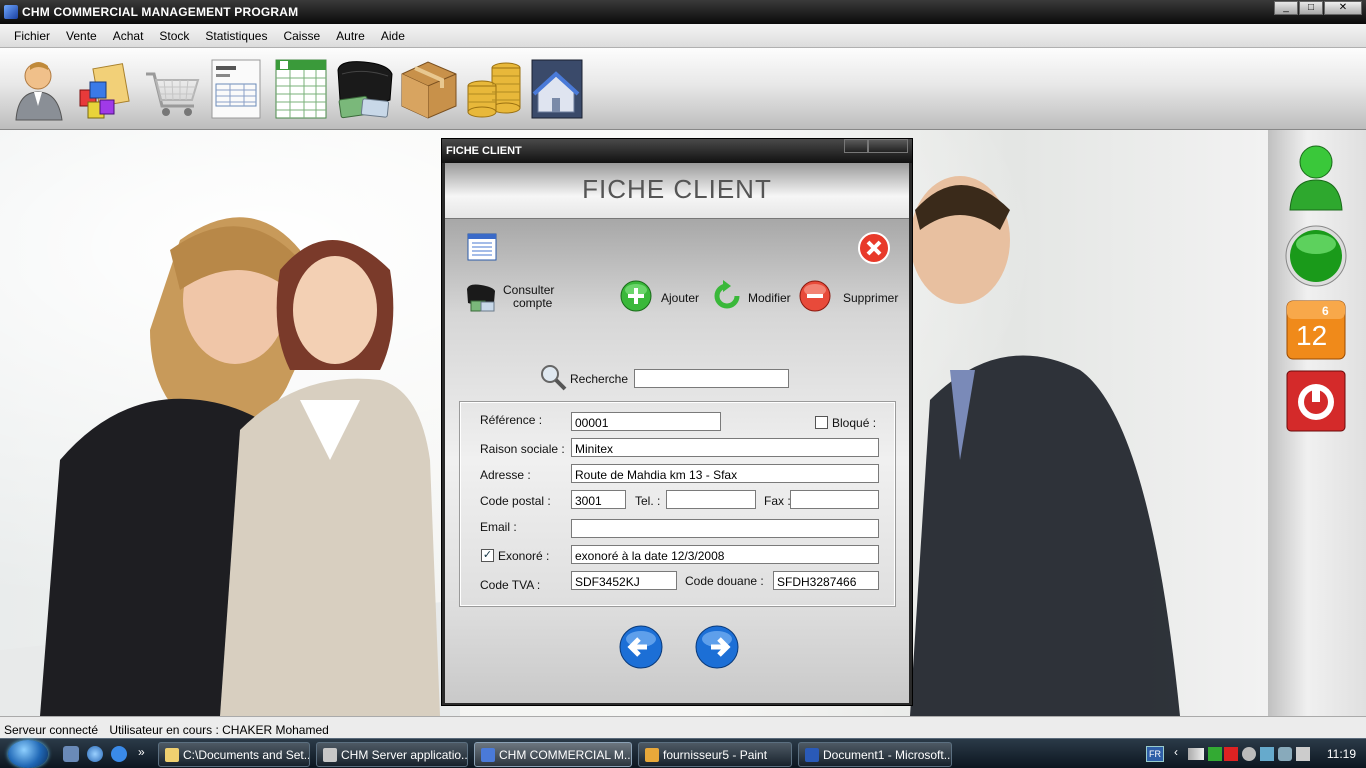  I want to click on cart-icon, so click(173, 89).